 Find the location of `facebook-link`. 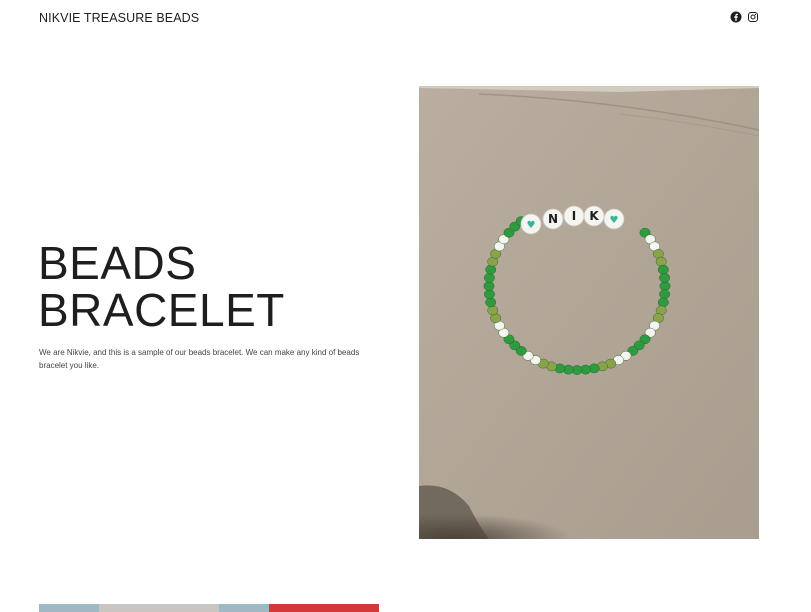

facebook-link is located at coordinates (736, 17).